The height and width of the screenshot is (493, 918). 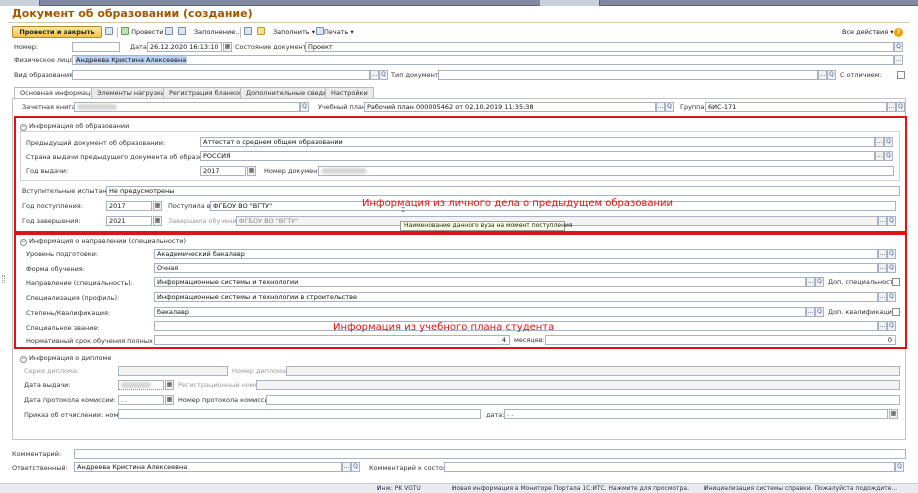 I want to click on admission-year-field: 2017, so click(x=129, y=206).